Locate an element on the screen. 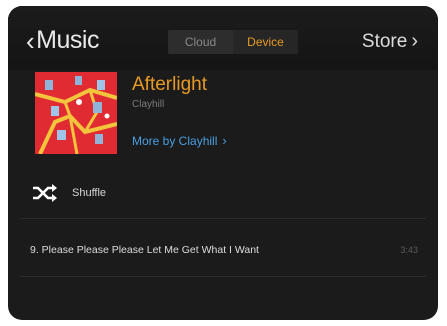 The width and height of the screenshot is (447, 326). track-duration: 3:43 is located at coordinates (409, 250).